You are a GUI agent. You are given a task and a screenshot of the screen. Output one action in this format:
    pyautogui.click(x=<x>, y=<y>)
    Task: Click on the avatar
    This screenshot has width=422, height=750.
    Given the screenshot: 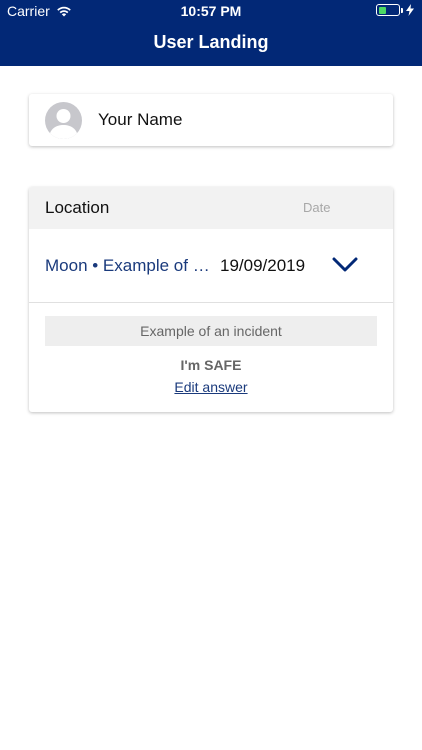 What is the action you would take?
    pyautogui.click(x=63, y=120)
    